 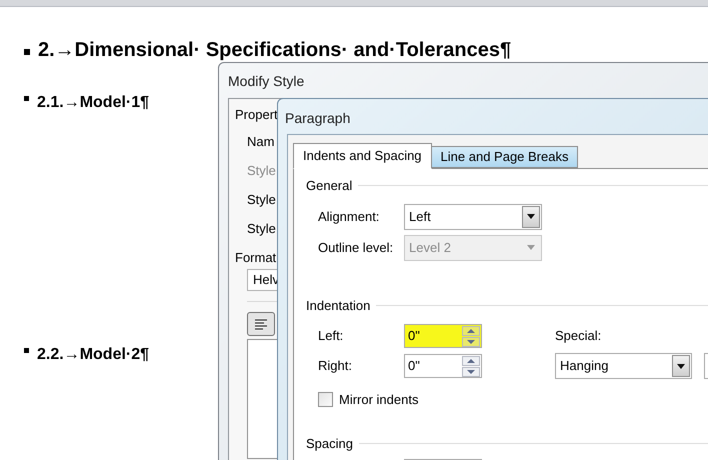 I want to click on group-heading: Spacing, so click(x=329, y=443).